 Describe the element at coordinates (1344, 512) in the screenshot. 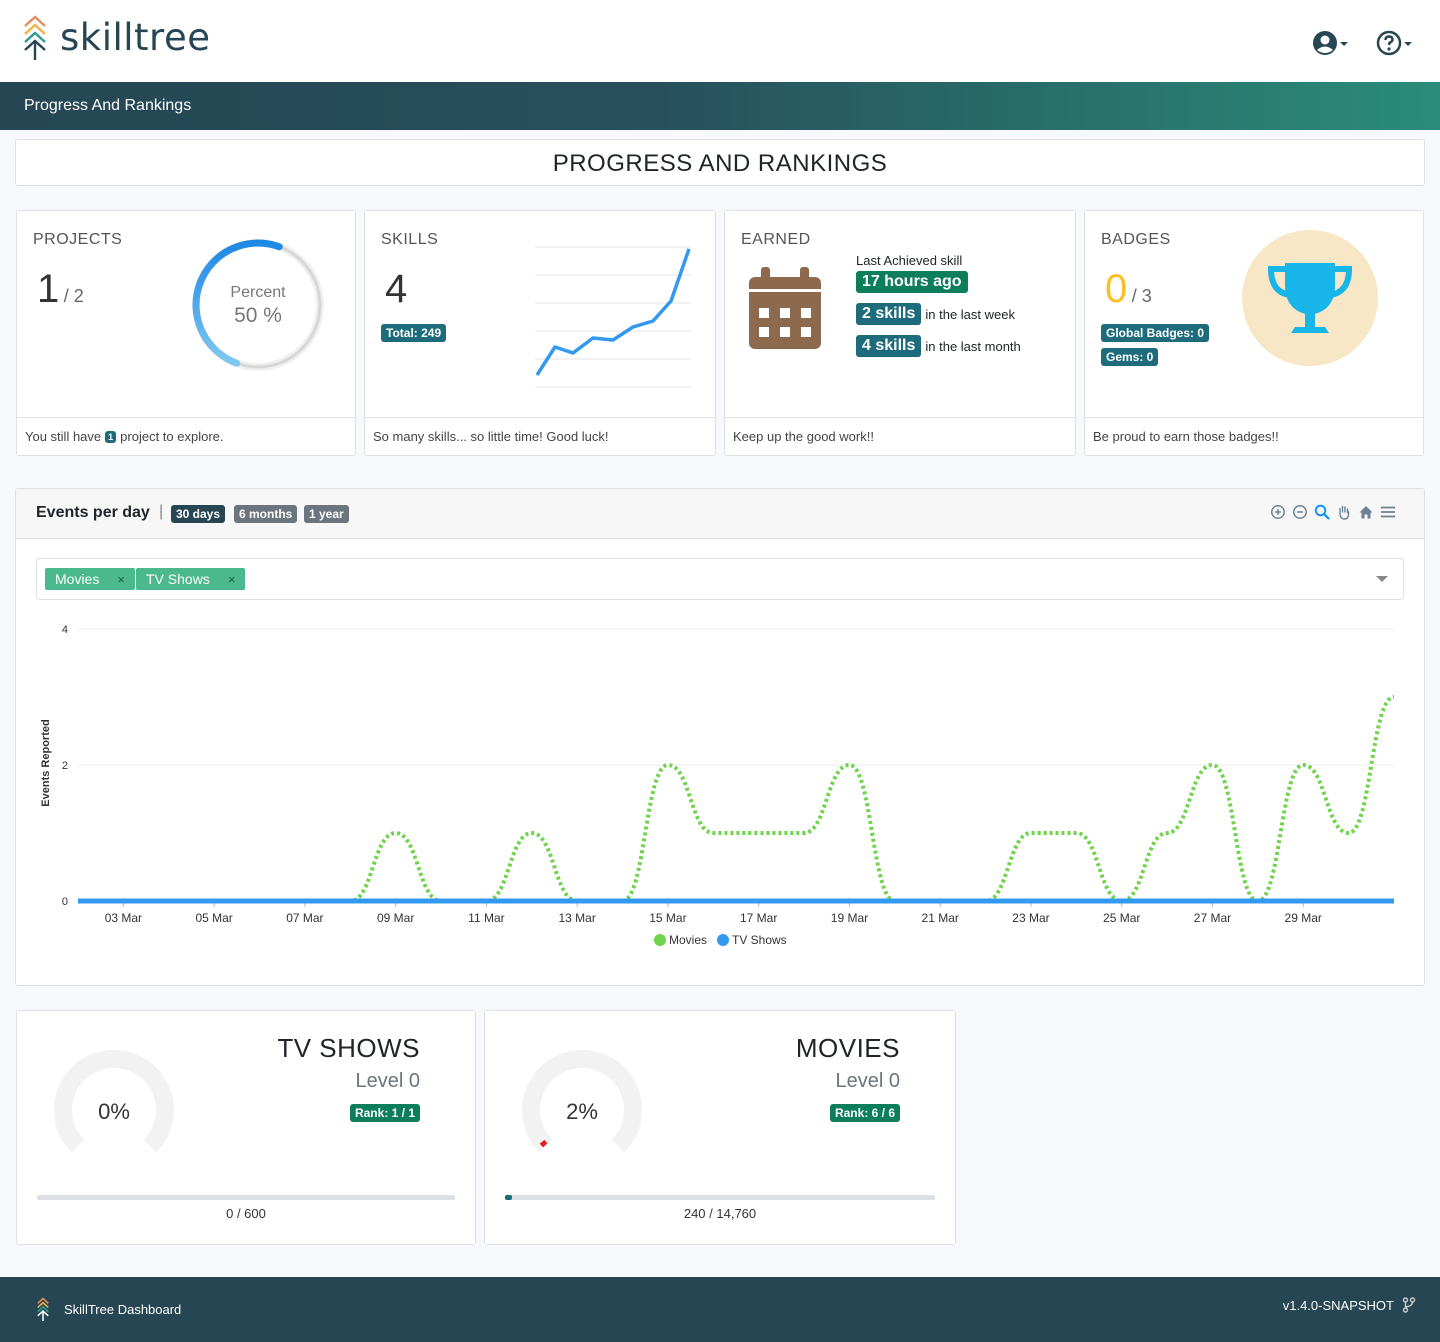

I see `pan-hand-icon` at that location.